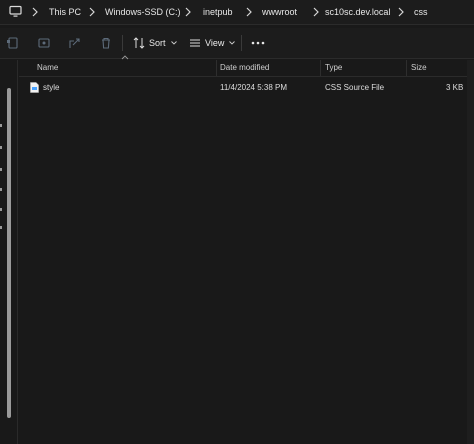  What do you see at coordinates (44, 43) in the screenshot?
I see `cut-icon` at bounding box center [44, 43].